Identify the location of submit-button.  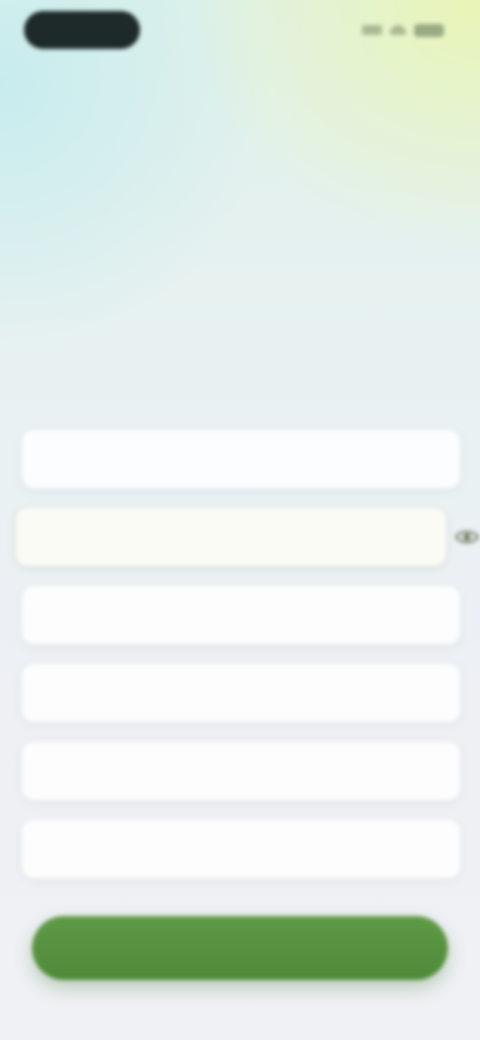
(240, 948).